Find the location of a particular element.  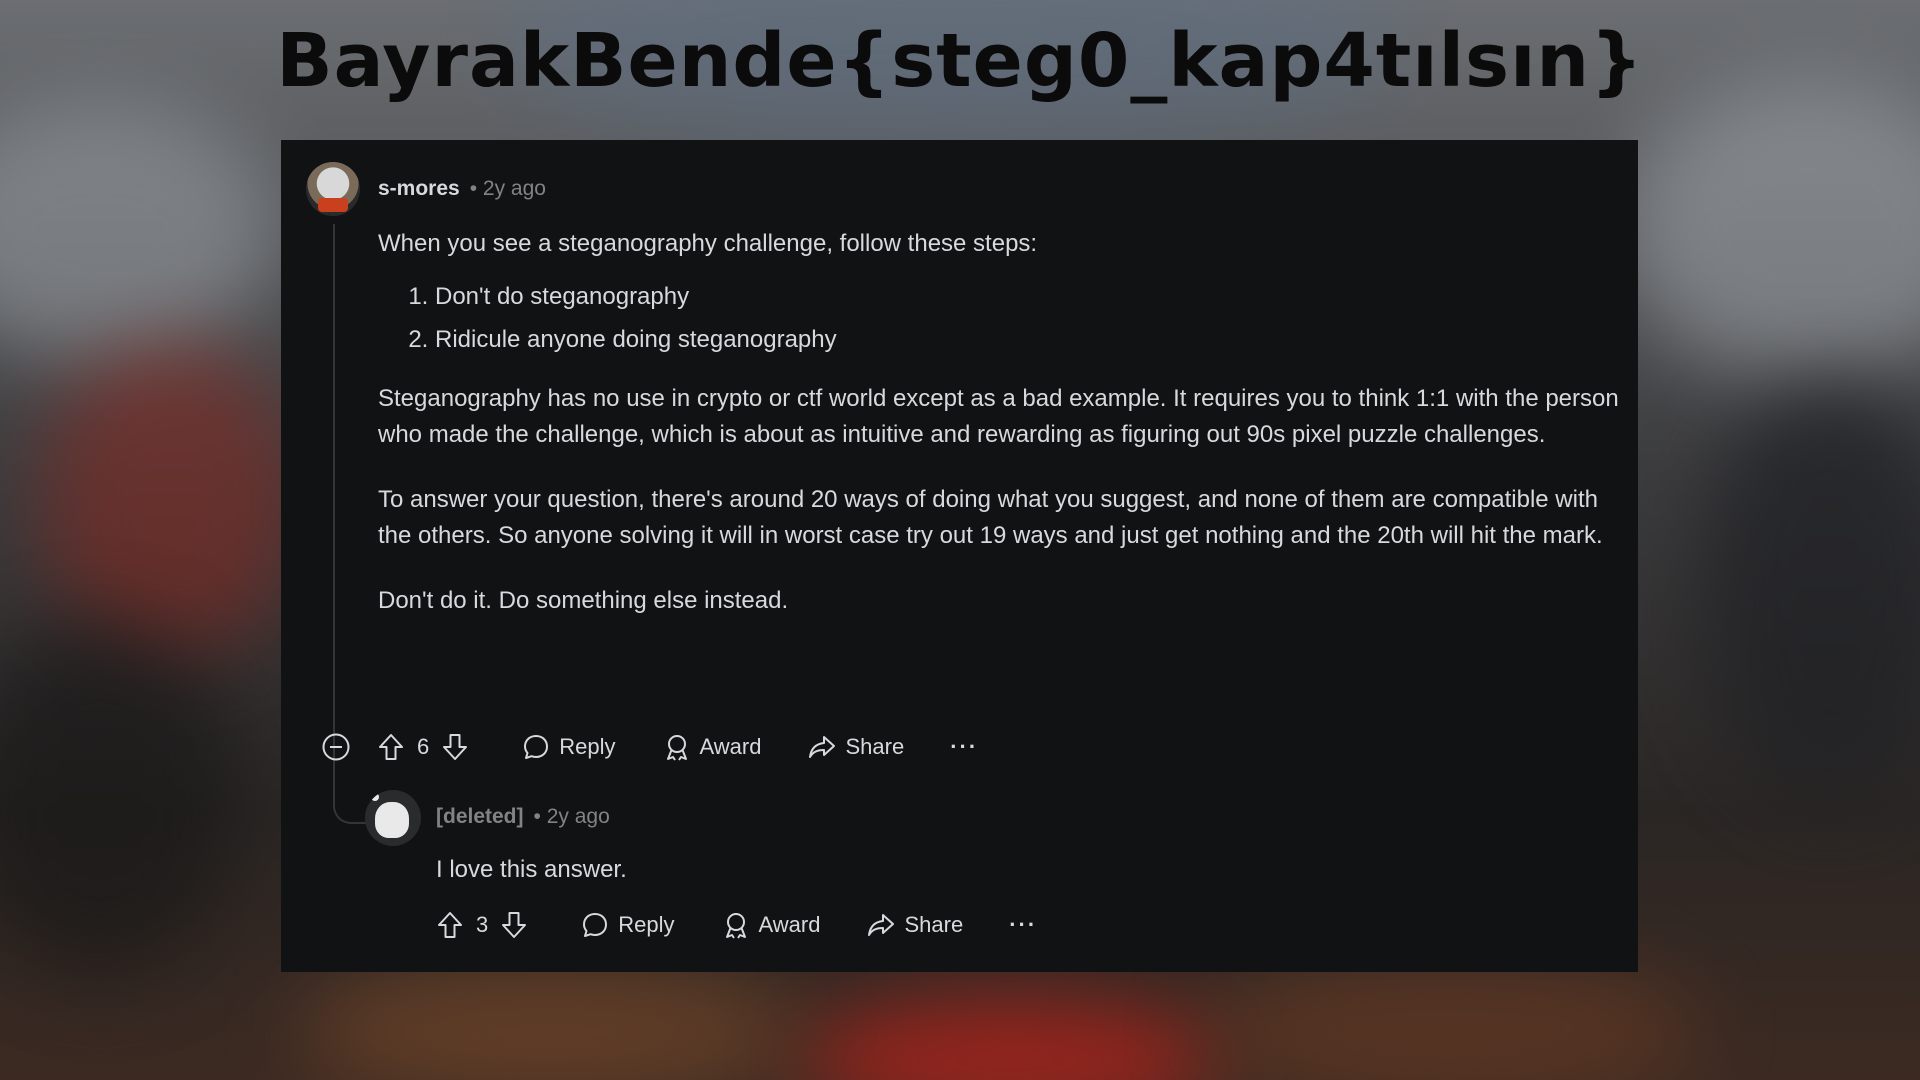

comment-meta: s-mores • 2y ago is located at coordinates (462, 189).